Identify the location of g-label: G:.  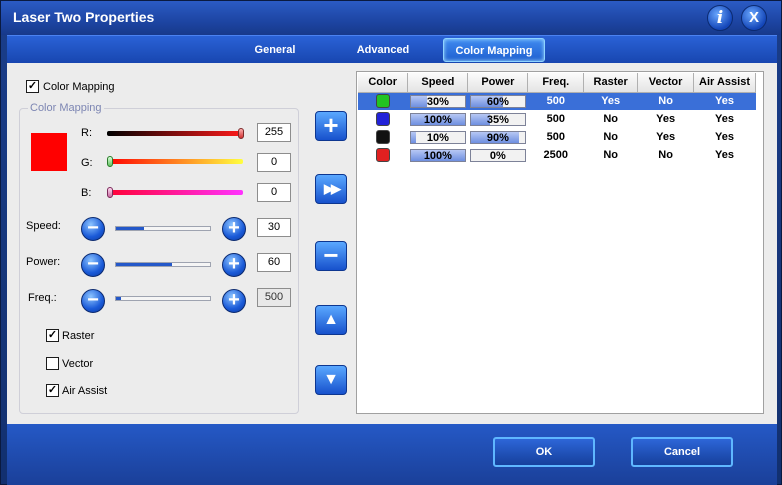
(87, 163).